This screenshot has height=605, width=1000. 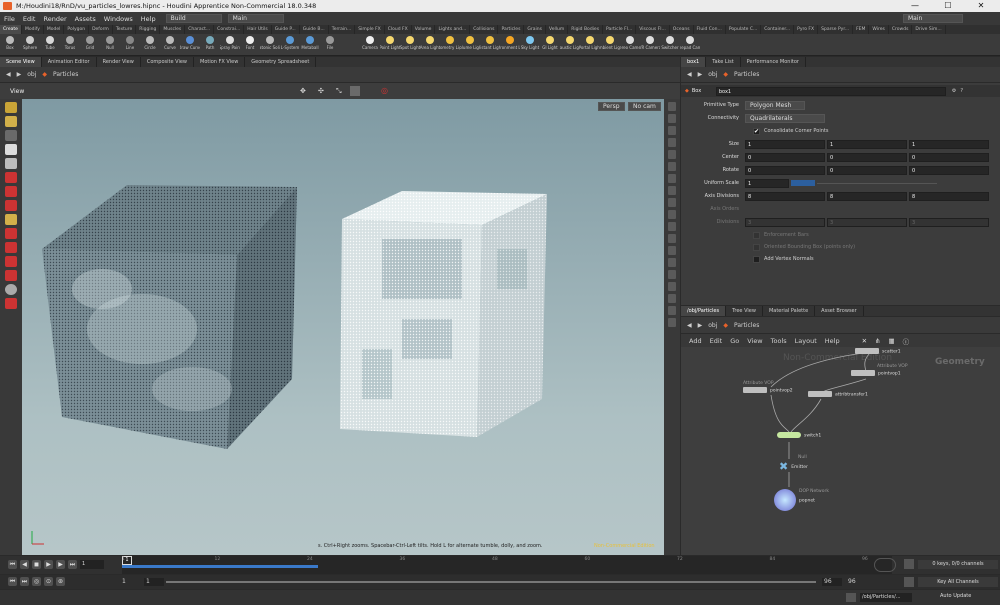 What do you see at coordinates (876, 373) in the screenshot?
I see `node-pointvop1: pointvop1` at bounding box center [876, 373].